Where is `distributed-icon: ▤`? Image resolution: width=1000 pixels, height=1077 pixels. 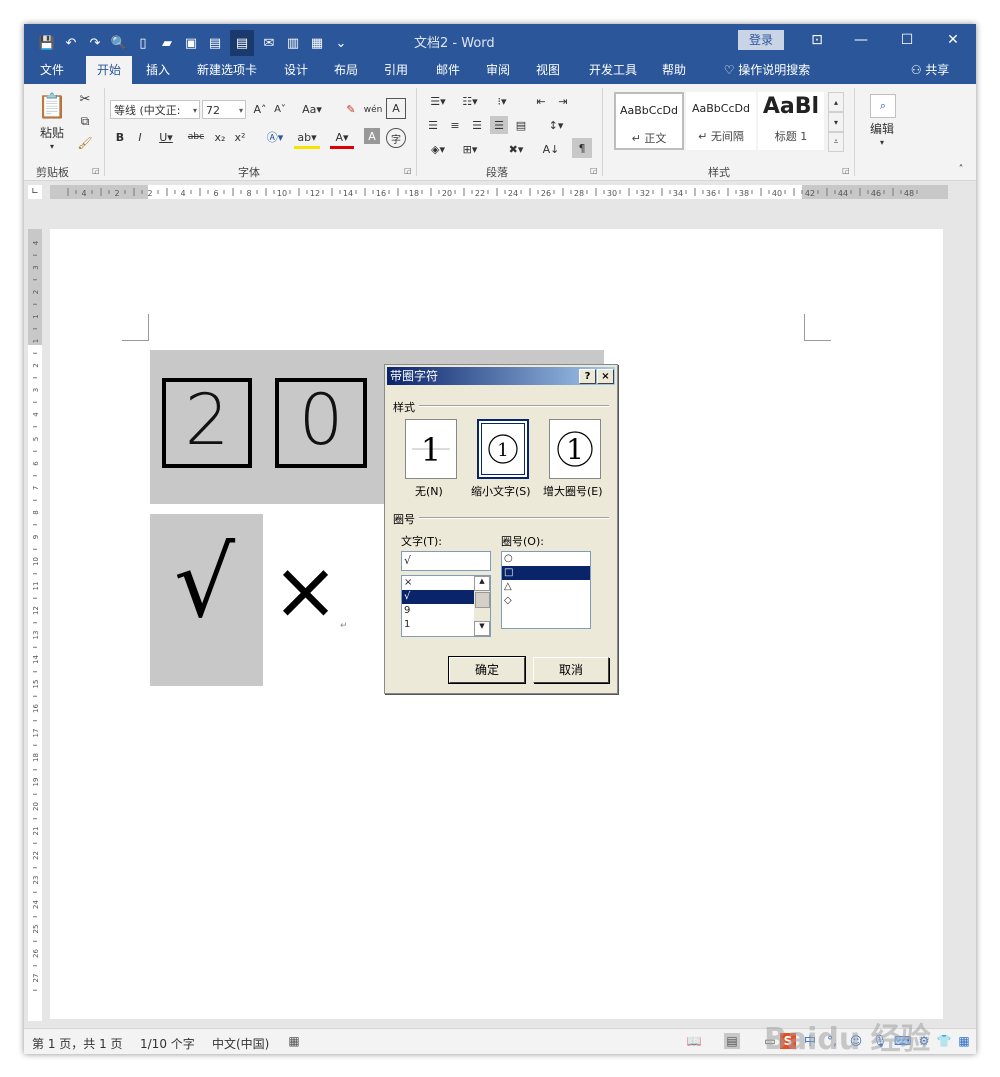
distributed-icon: ▤ is located at coordinates (521, 125).